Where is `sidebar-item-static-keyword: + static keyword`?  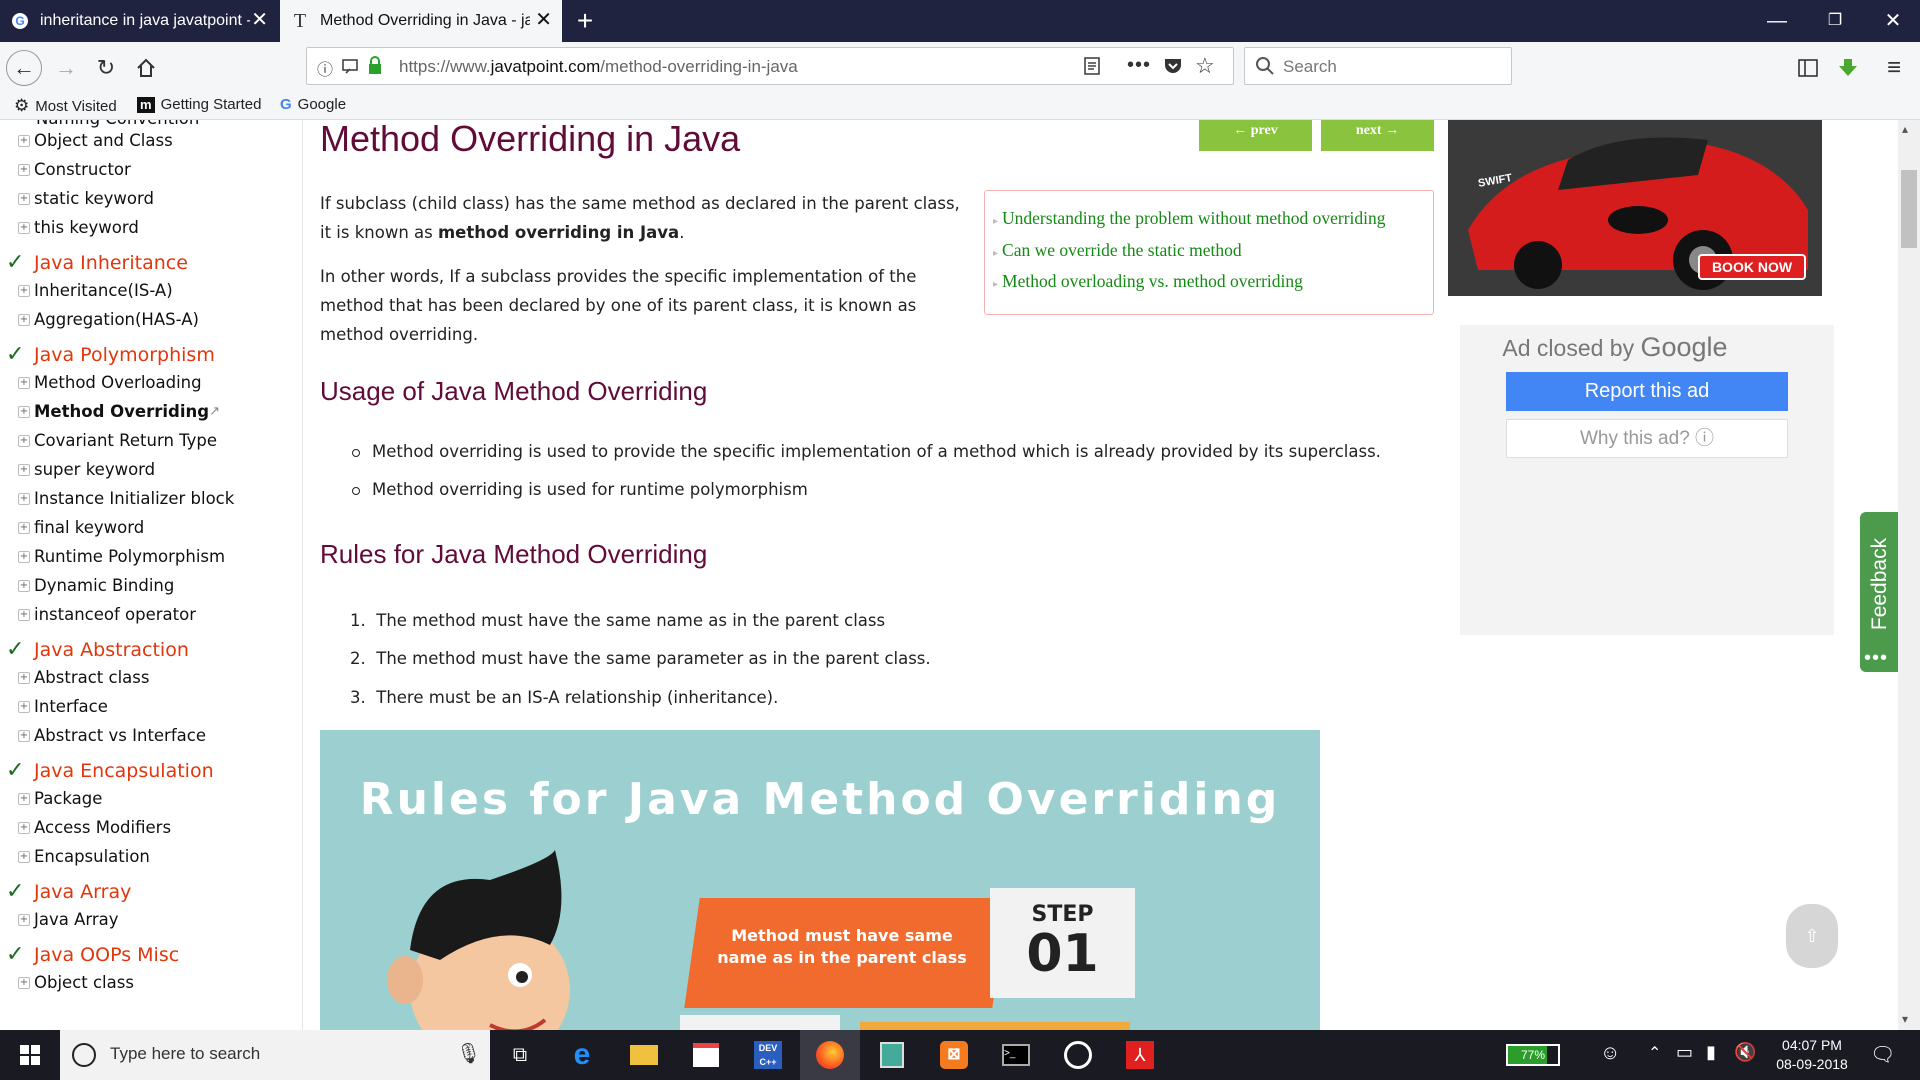
sidebar-item-static-keyword: + static keyword is located at coordinates (86, 198).